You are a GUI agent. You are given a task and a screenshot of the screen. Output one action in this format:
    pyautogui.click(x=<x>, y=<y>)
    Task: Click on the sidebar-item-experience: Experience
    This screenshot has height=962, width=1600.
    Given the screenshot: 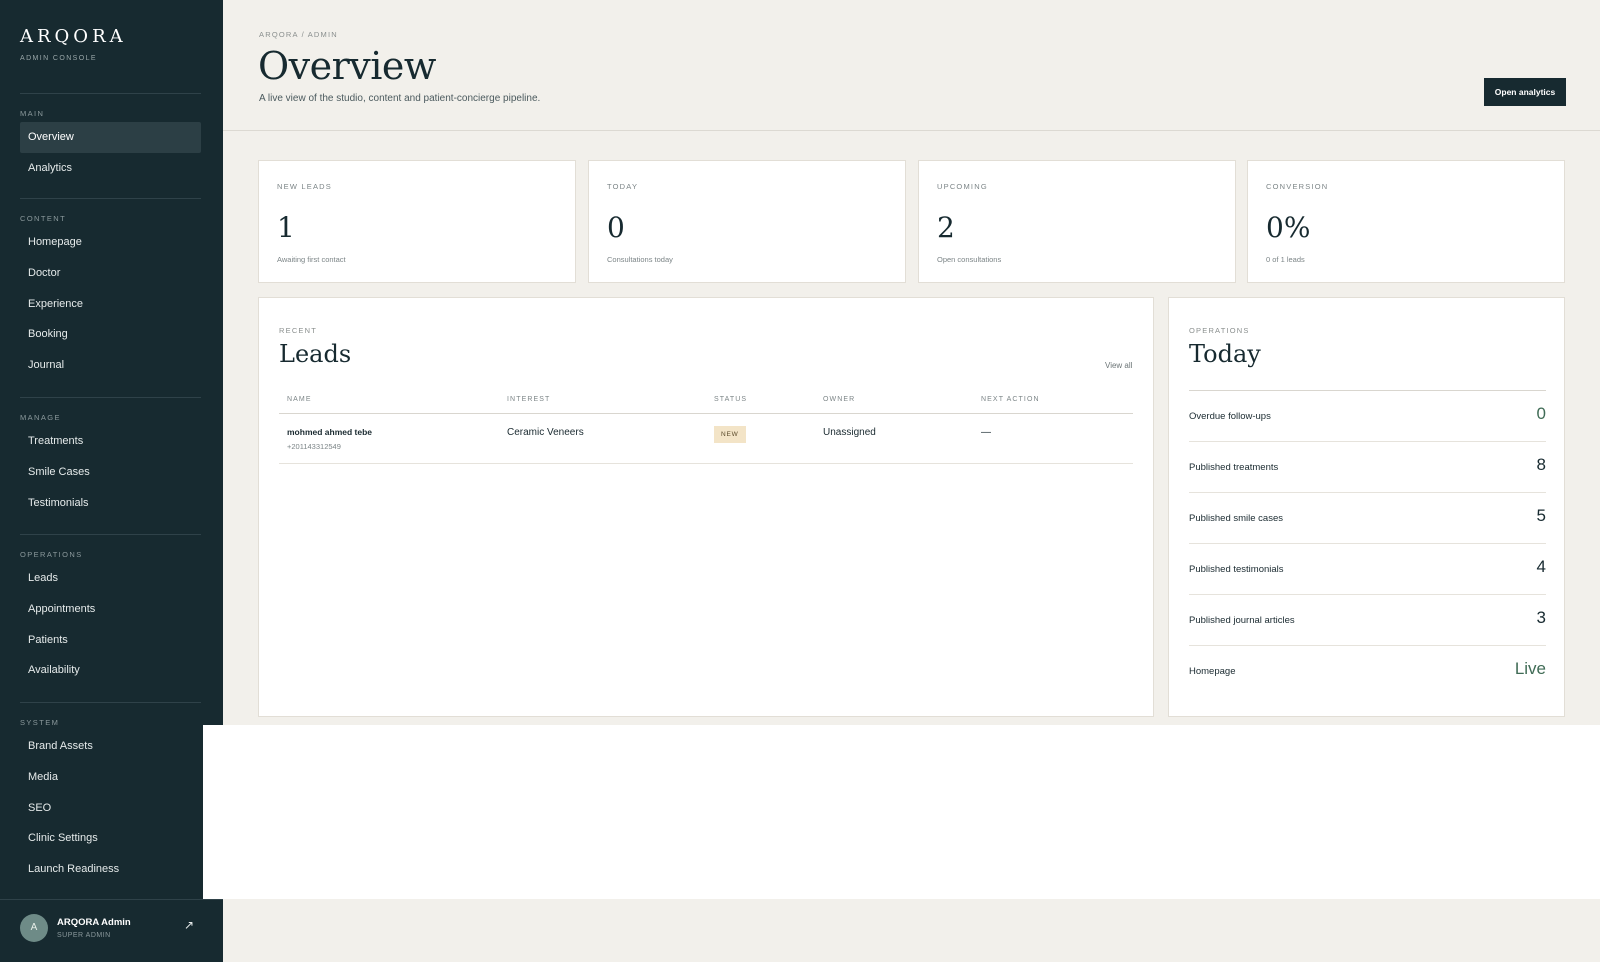 What is the action you would take?
    pyautogui.click(x=110, y=304)
    